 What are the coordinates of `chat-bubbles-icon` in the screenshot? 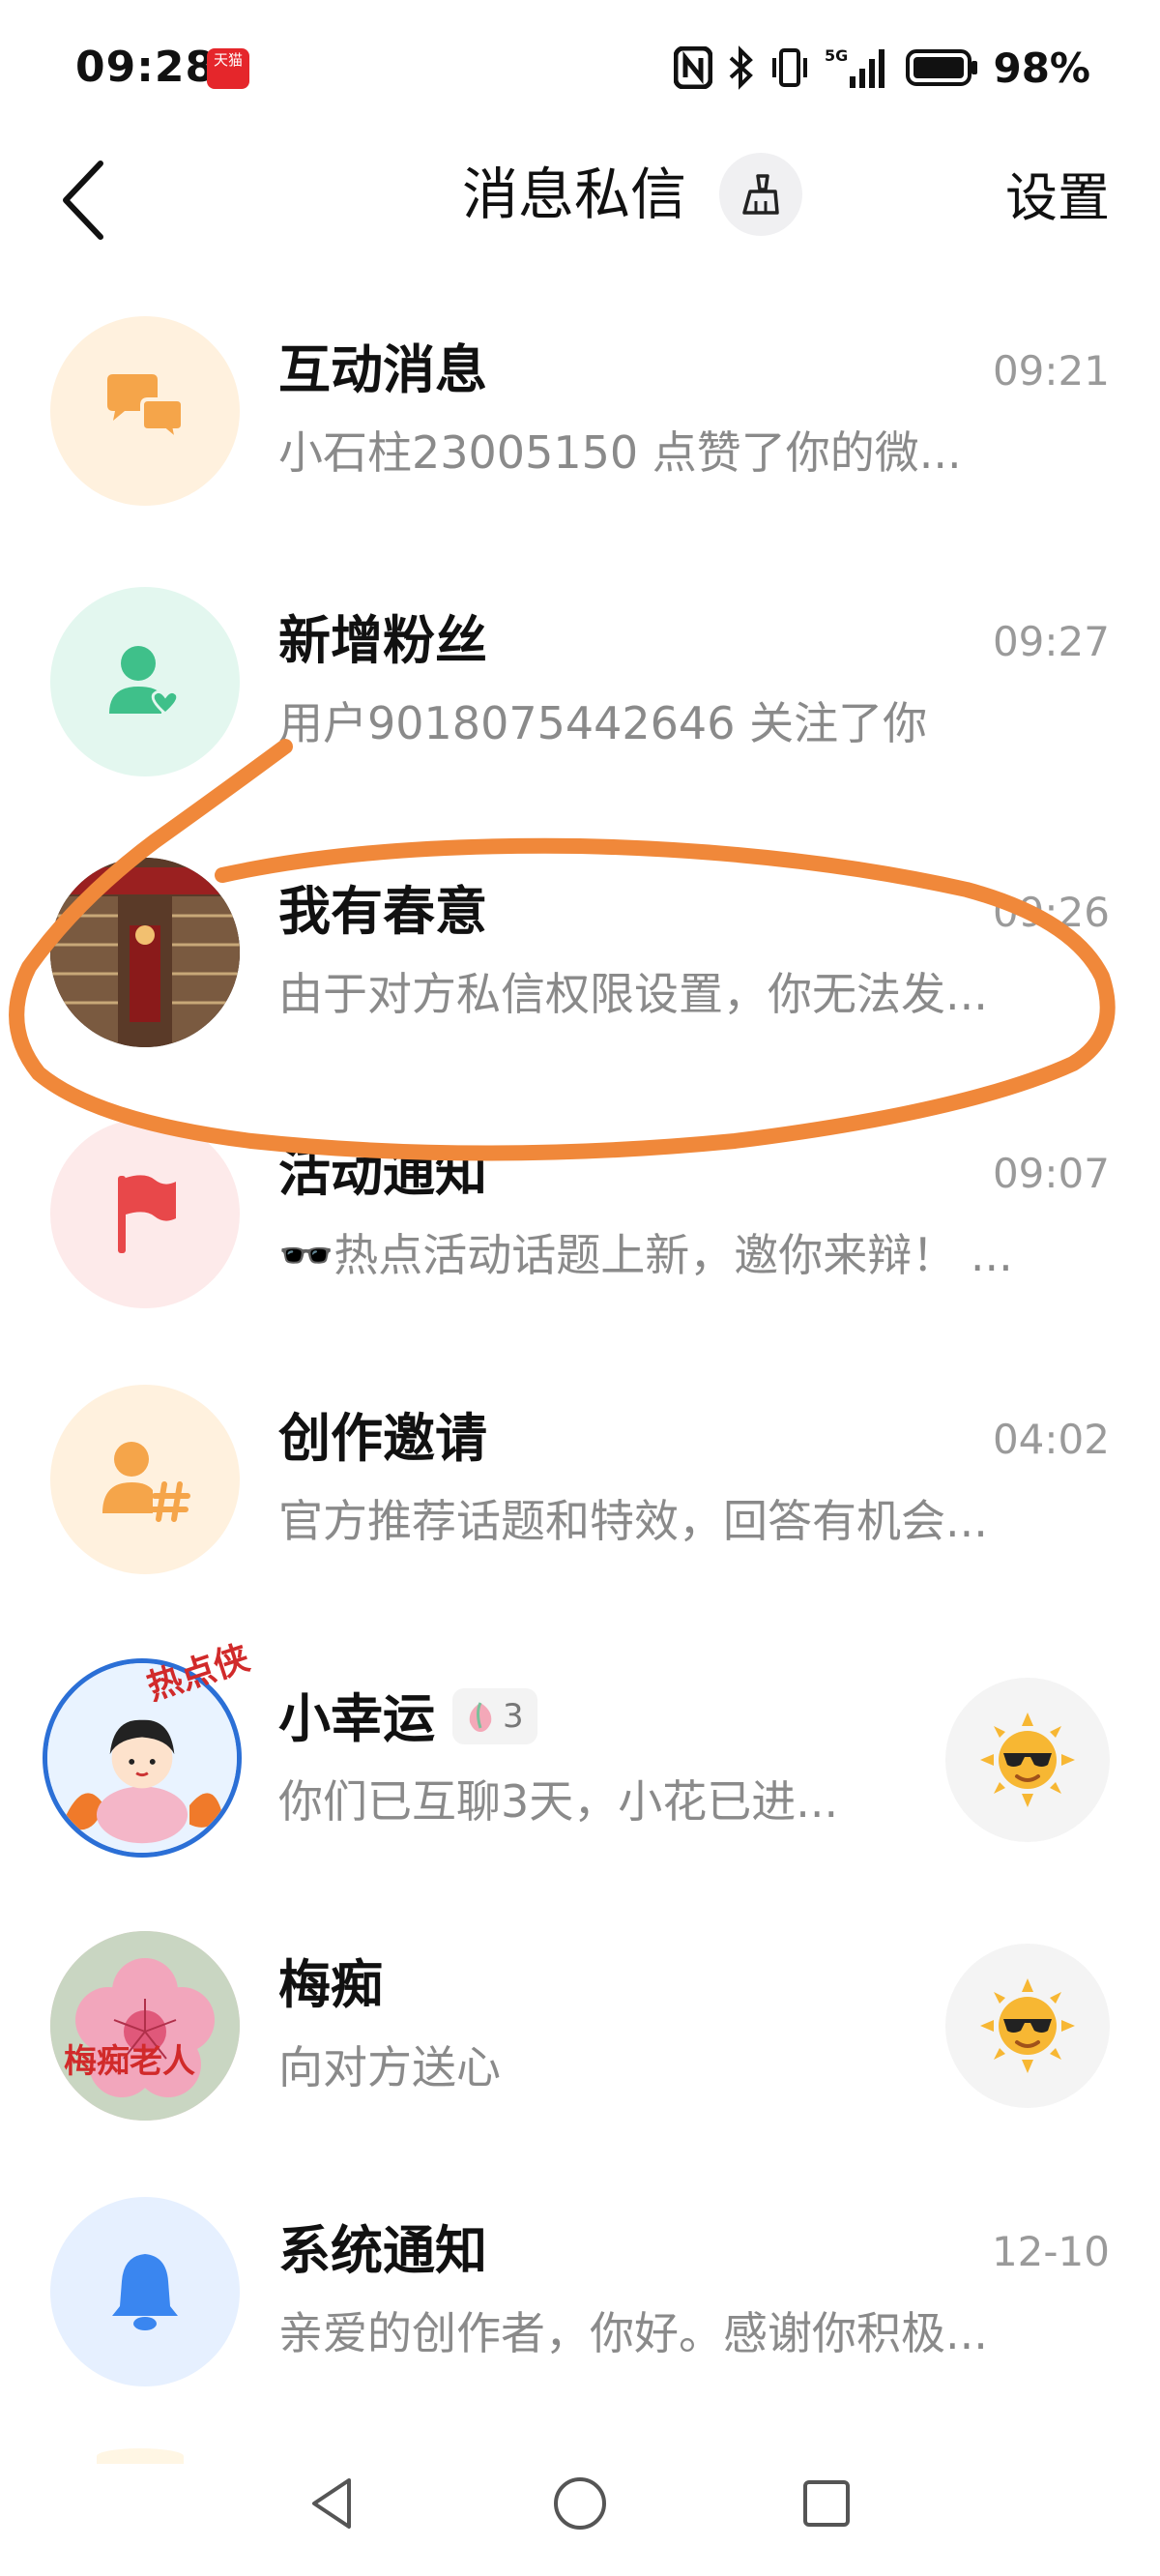 It's located at (146, 410).